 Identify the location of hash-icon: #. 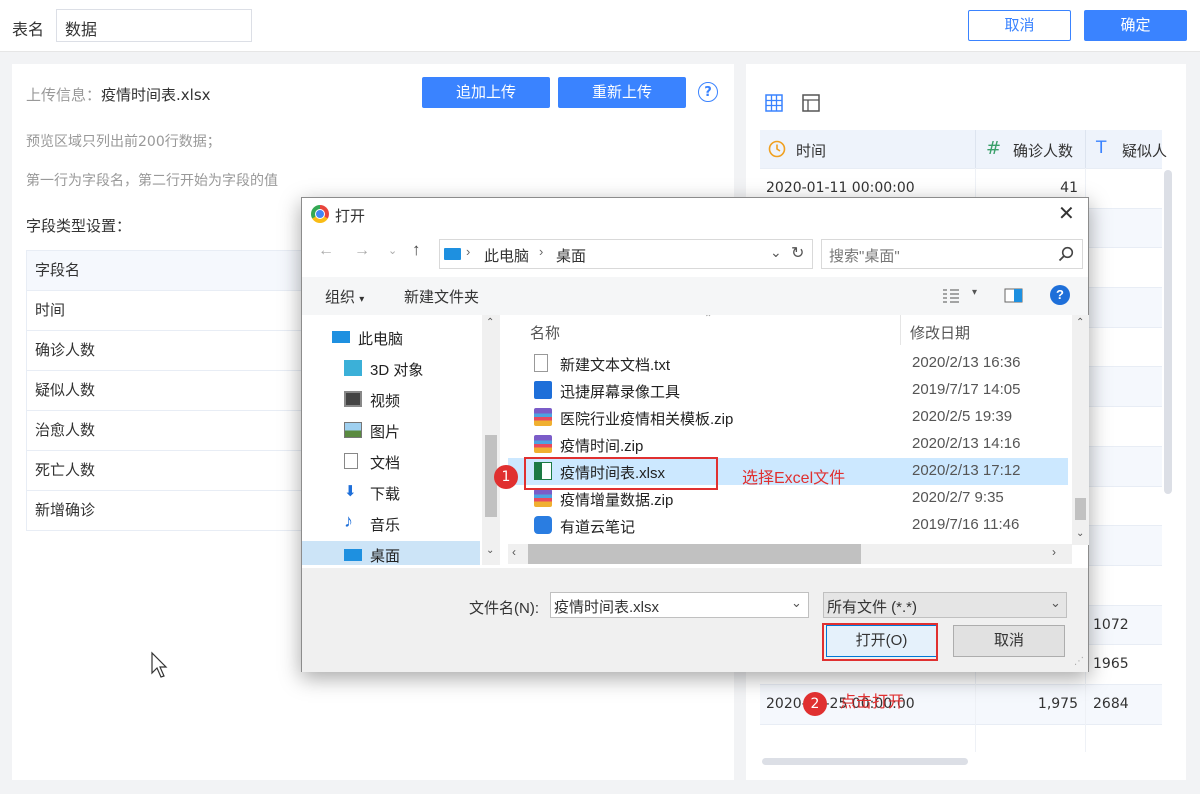
(994, 148).